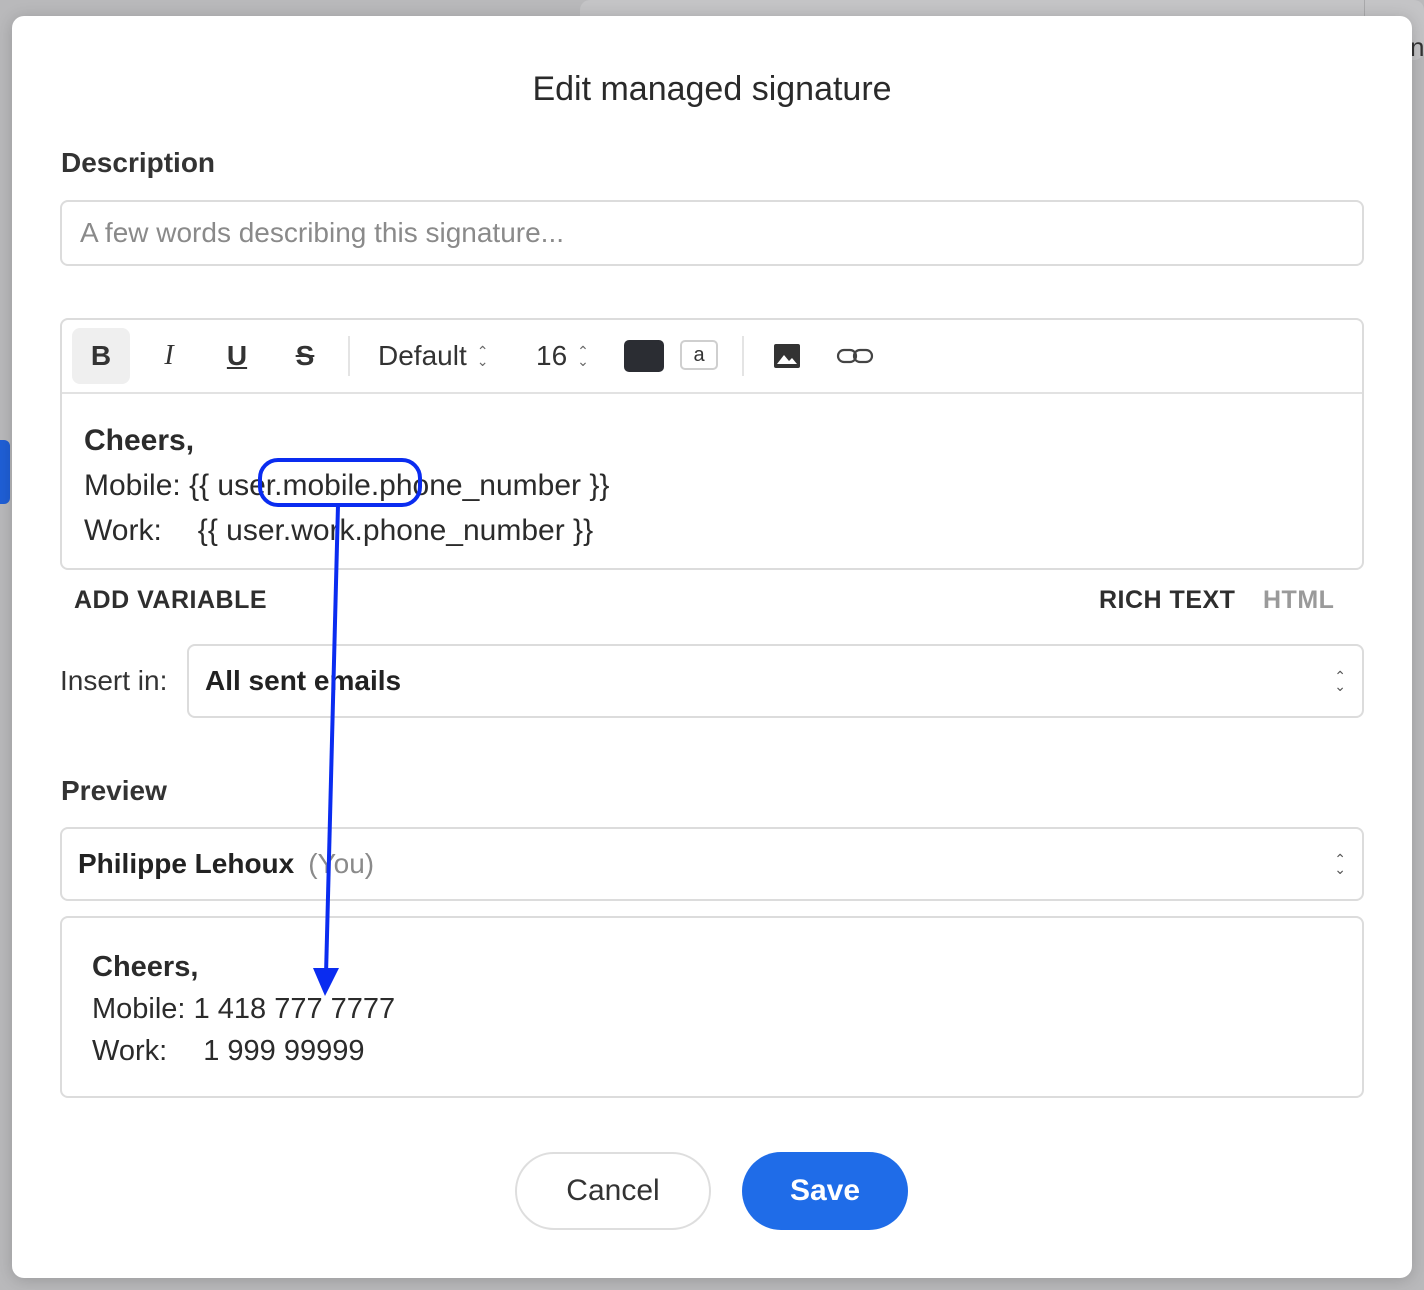  What do you see at coordinates (132, 485) in the screenshot?
I see `mobile-label: Mobile:` at bounding box center [132, 485].